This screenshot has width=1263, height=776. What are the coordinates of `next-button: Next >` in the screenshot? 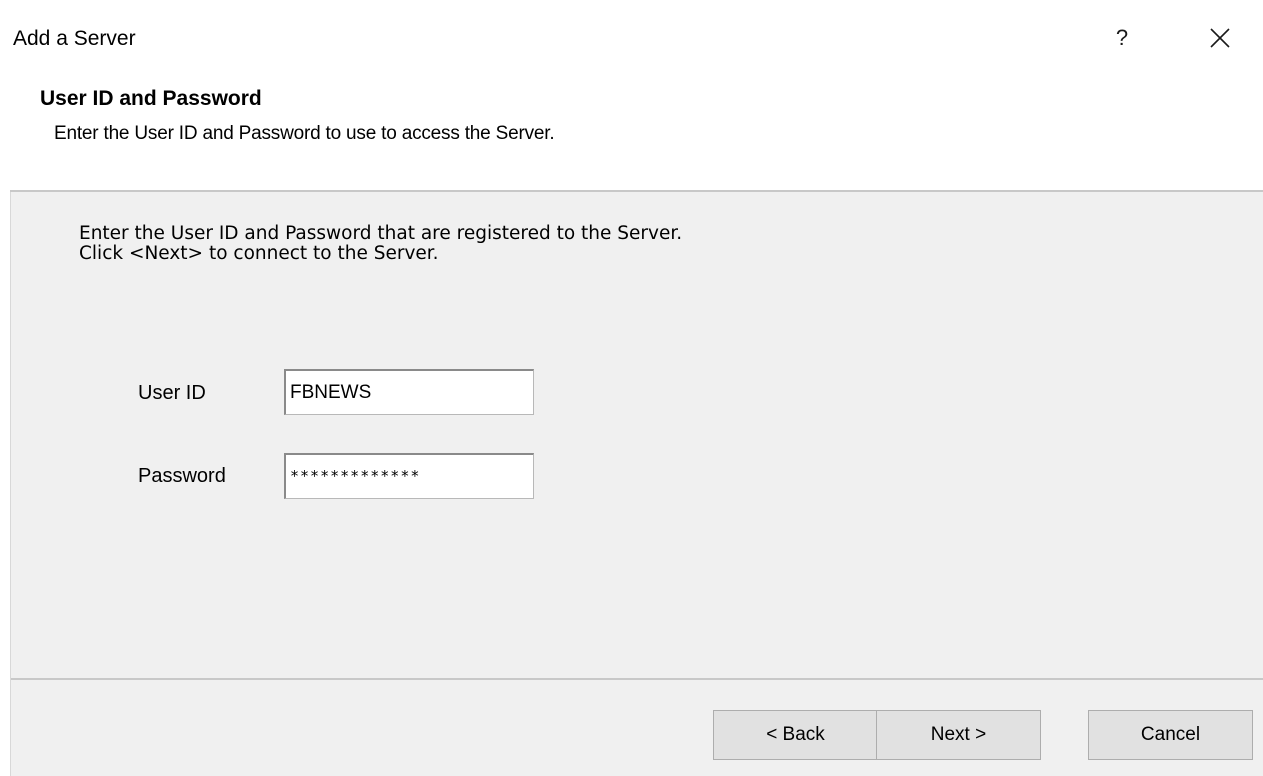 It's located at (958, 735).